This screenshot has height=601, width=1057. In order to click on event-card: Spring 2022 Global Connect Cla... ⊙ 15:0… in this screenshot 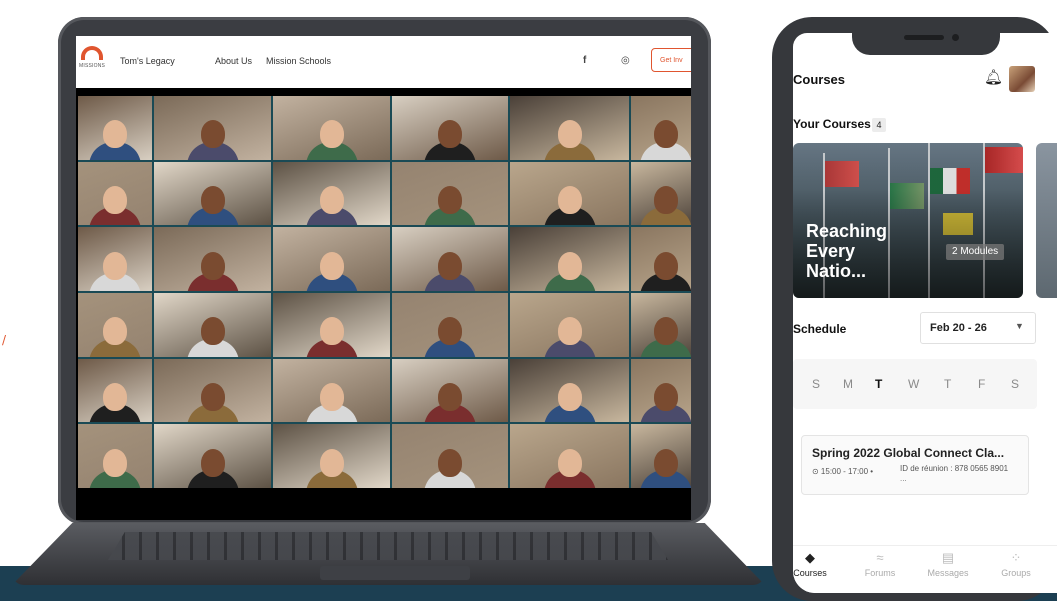, I will do `click(915, 465)`.